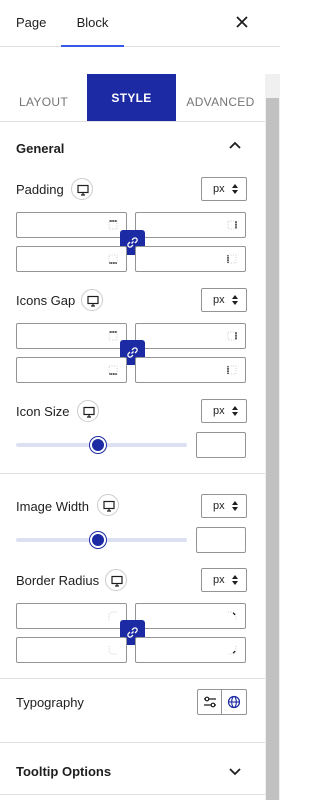  What do you see at coordinates (221, 445) in the screenshot?
I see `icon-size-input` at bounding box center [221, 445].